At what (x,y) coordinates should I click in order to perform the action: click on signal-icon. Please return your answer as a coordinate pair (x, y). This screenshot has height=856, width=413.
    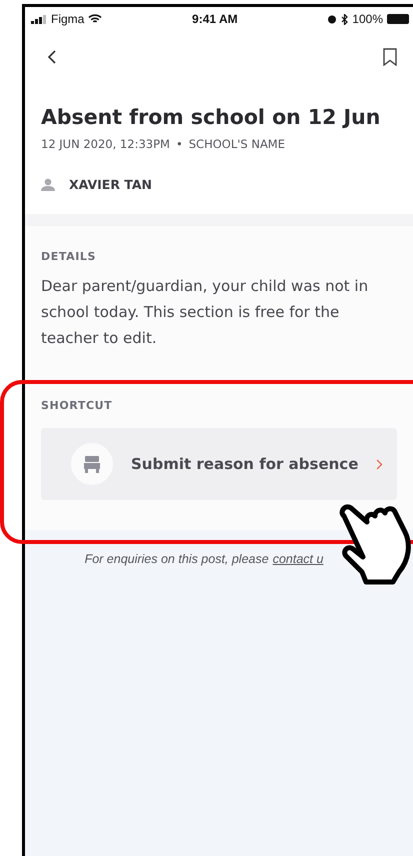
    Looking at the image, I should click on (39, 19).